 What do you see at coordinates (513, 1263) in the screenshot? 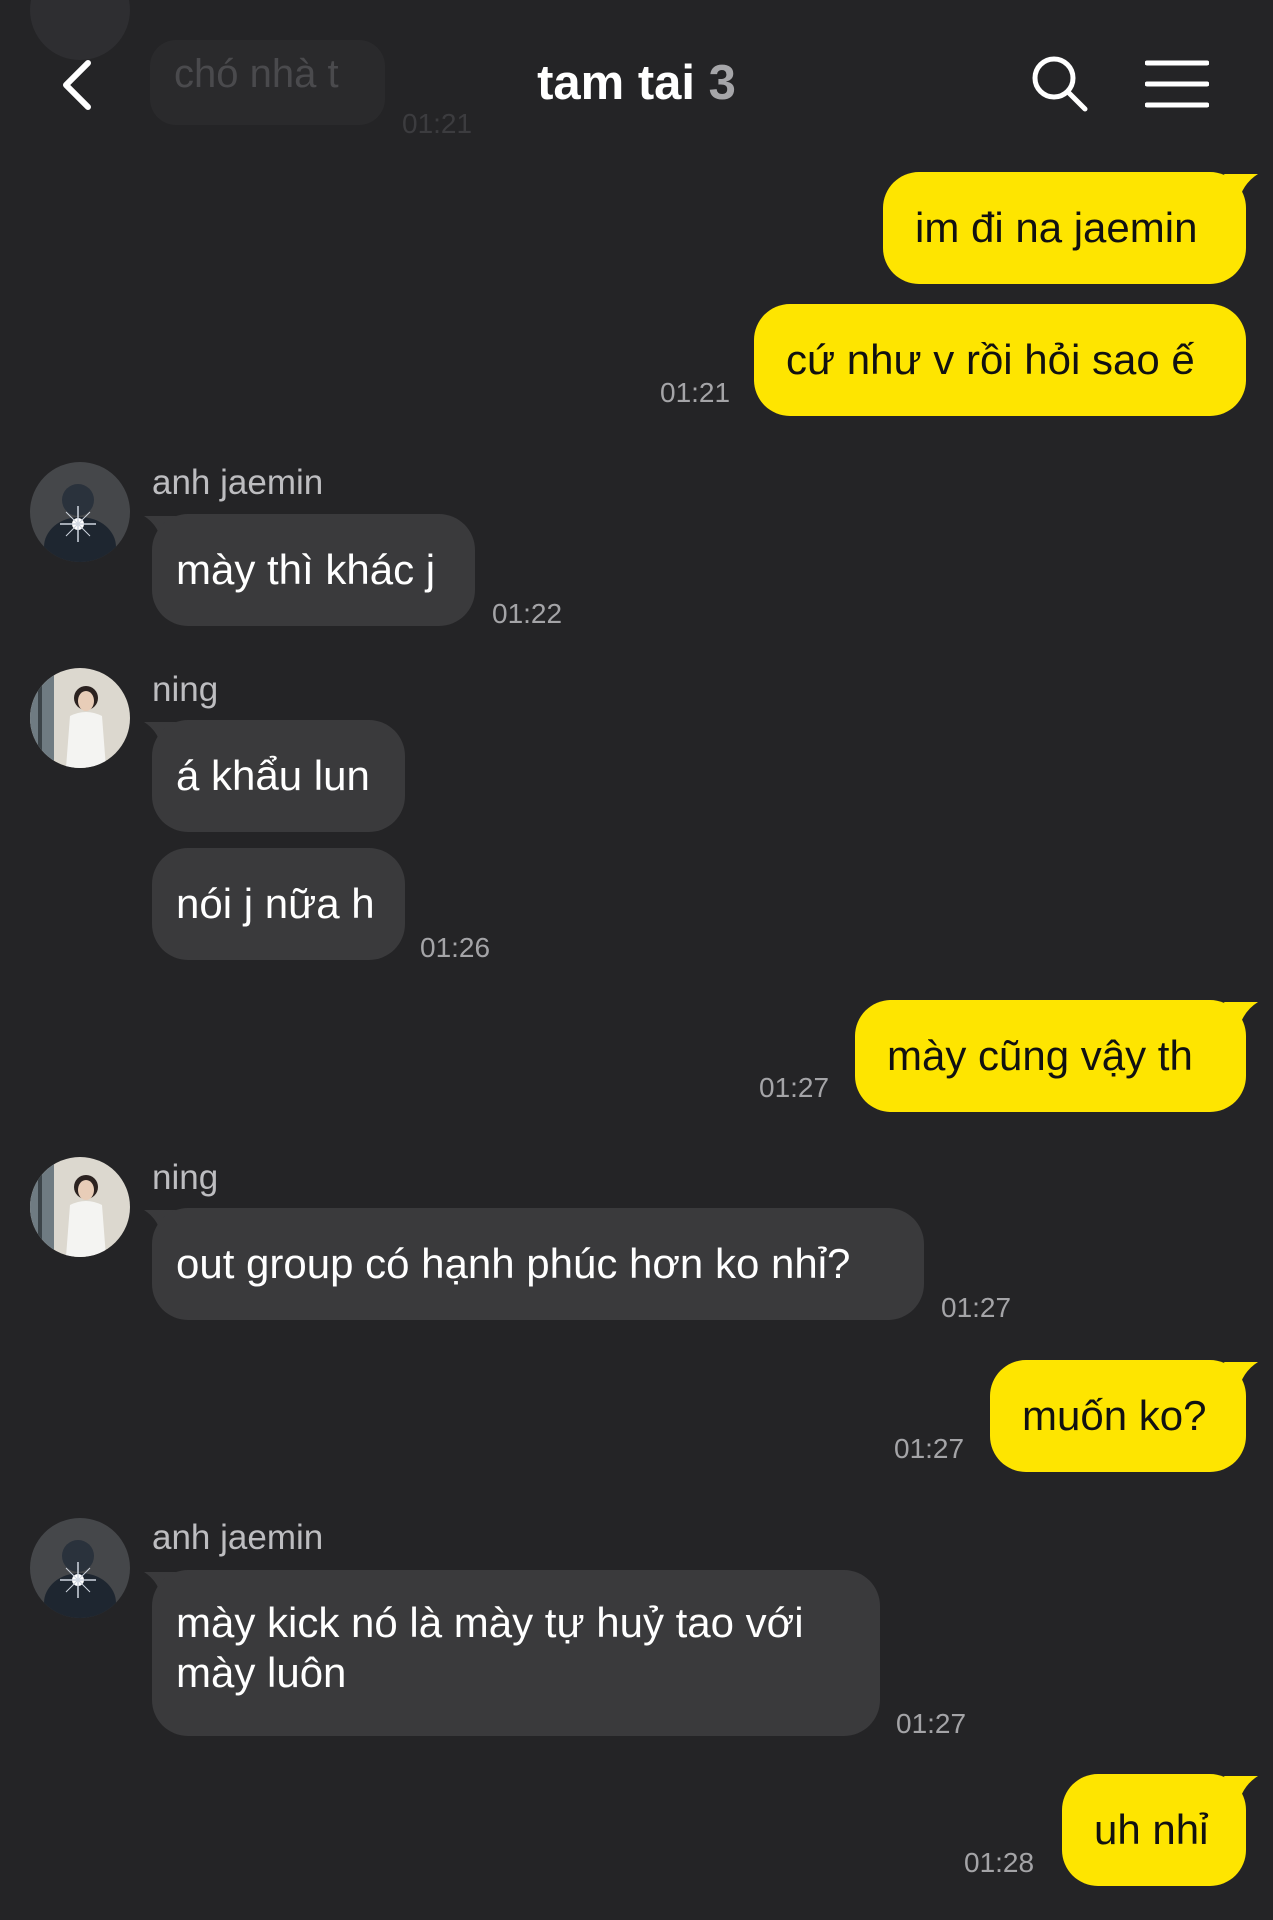
I see `message-text: out group có hạnh phúc hơn ko nhỉ?` at bounding box center [513, 1263].